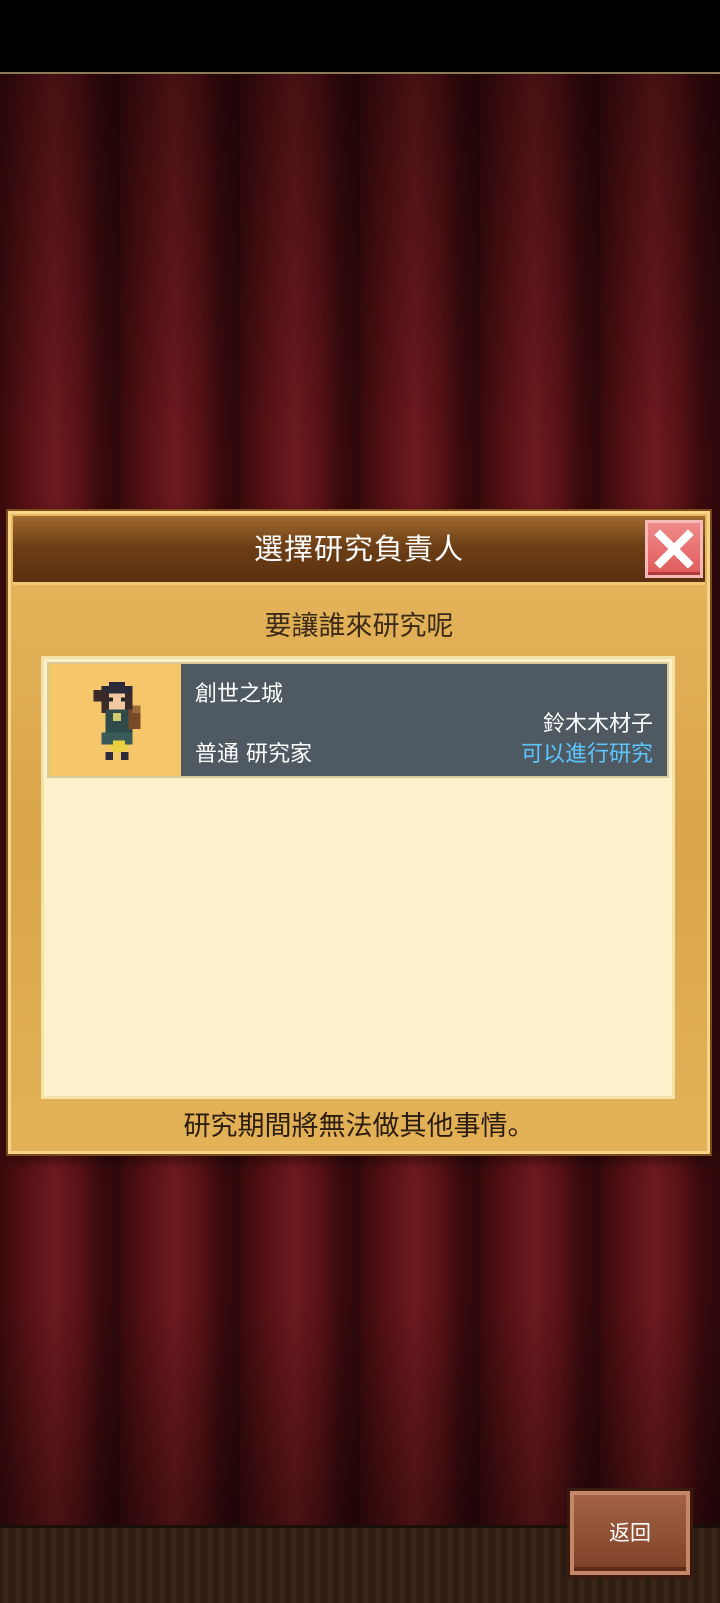  Describe the element at coordinates (253, 754) in the screenshot. I see `researcher-role: 普通 研究家` at that location.